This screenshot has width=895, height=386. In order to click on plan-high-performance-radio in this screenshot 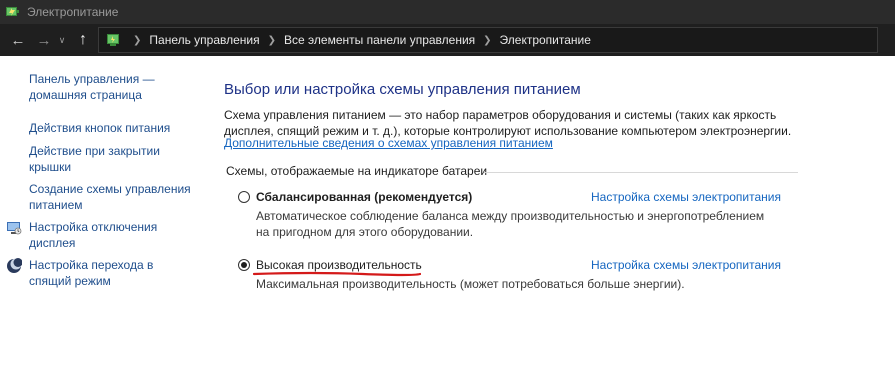, I will do `click(244, 265)`.